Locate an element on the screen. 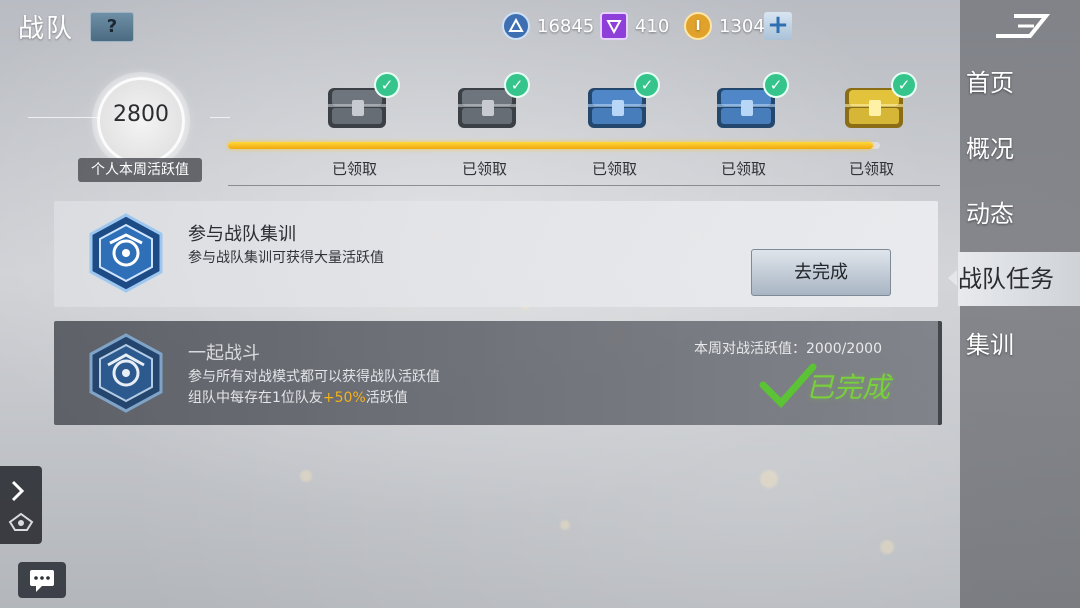  chat-bubble-icon is located at coordinates (42, 581).